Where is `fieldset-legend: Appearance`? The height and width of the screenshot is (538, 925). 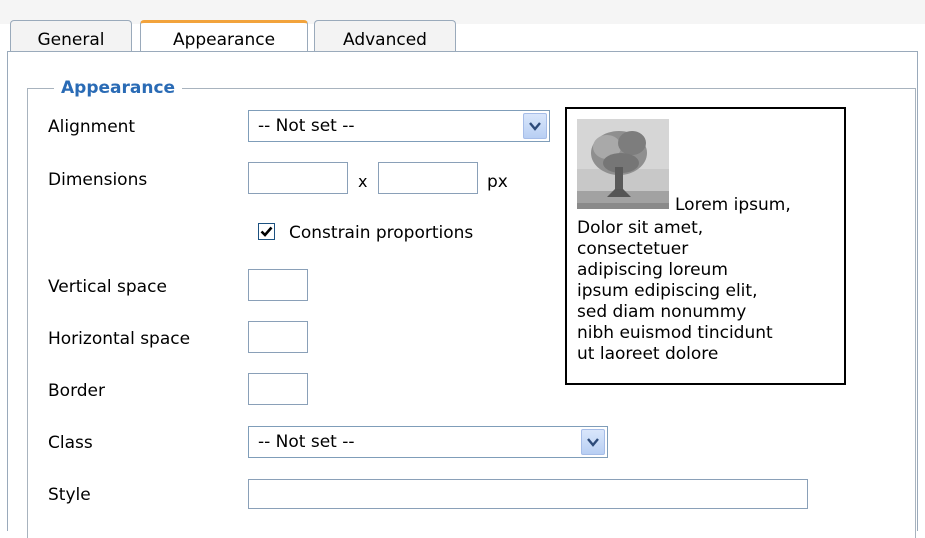 fieldset-legend: Appearance is located at coordinates (118, 88).